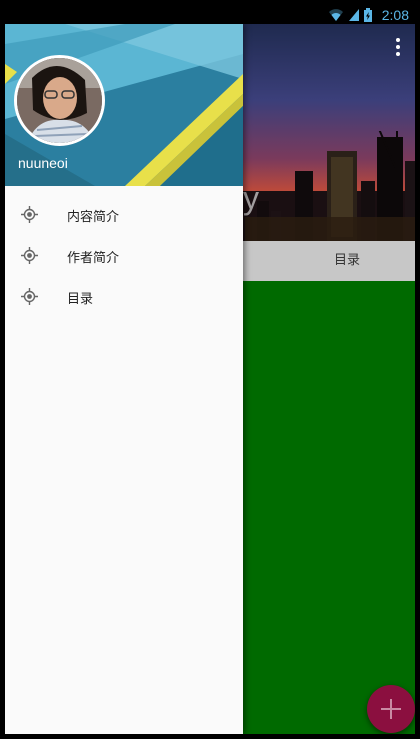  I want to click on drawer-item-author: 作者简介, so click(124, 255).